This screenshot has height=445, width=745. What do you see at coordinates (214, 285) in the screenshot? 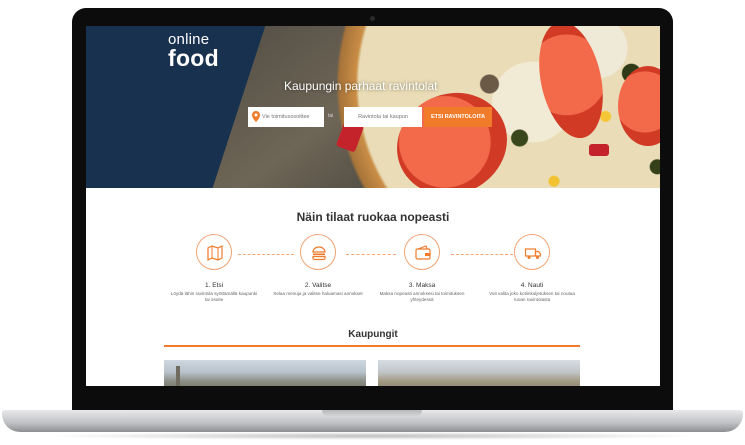
I see `step-1-title: 1. Etsi` at bounding box center [214, 285].